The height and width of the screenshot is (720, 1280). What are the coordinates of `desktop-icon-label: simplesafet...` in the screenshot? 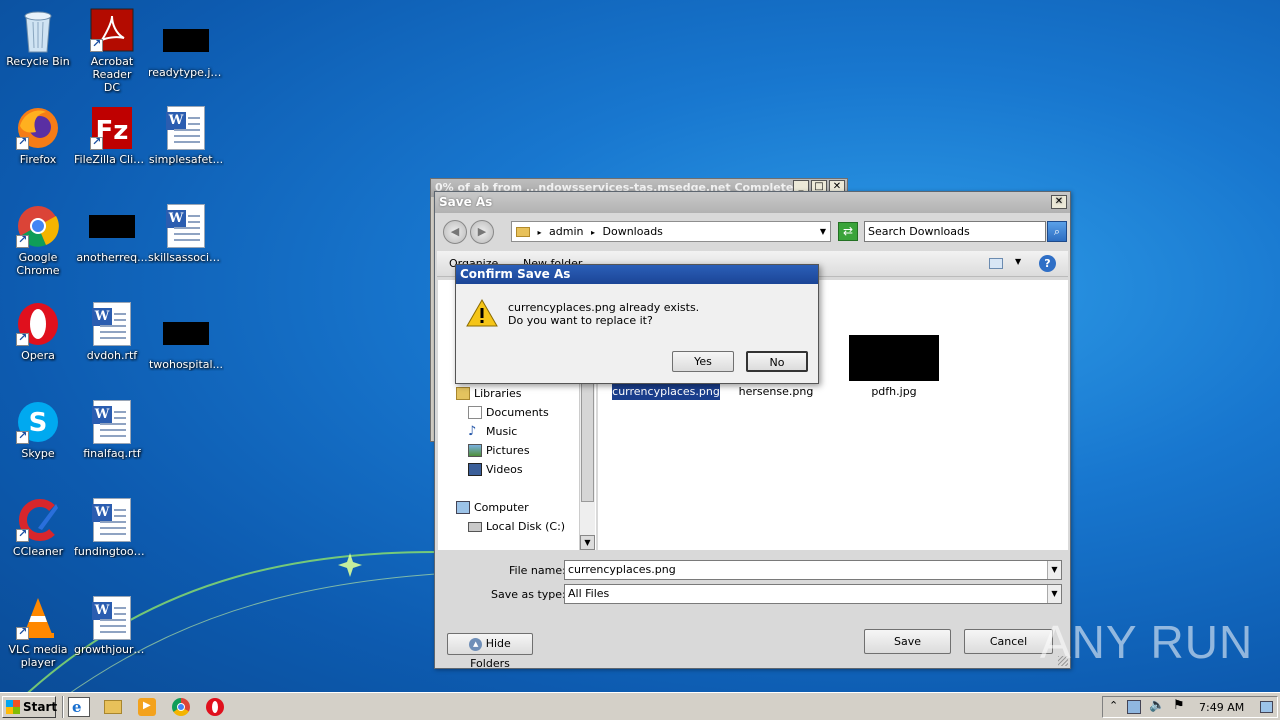 It's located at (186, 159).